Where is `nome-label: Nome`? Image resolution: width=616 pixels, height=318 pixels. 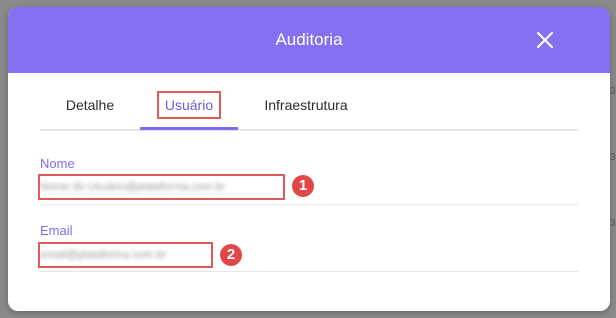
nome-label: Nome is located at coordinates (57, 163).